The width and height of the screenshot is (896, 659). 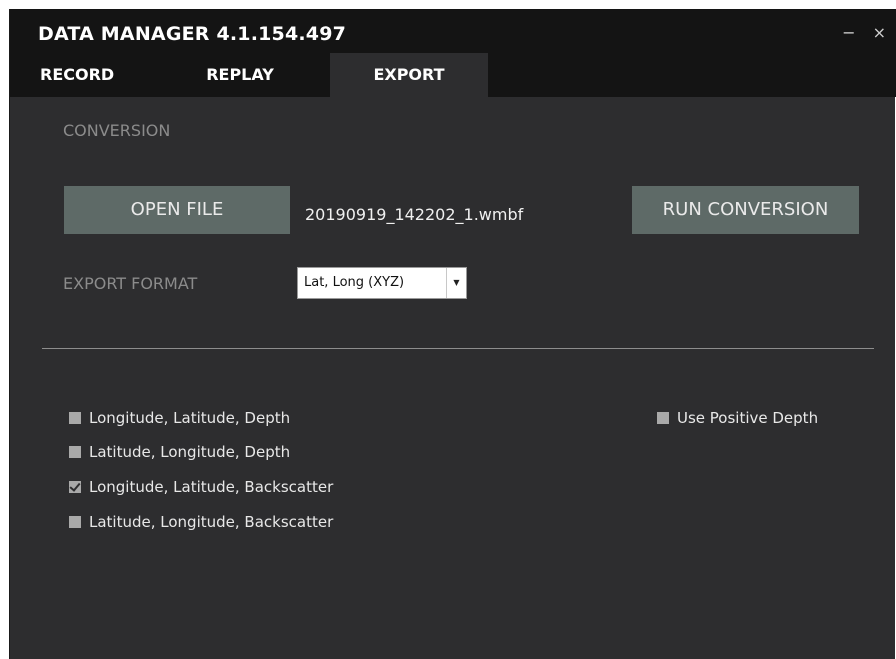 I want to click on option-label: Use Positive Depth, so click(x=748, y=418).